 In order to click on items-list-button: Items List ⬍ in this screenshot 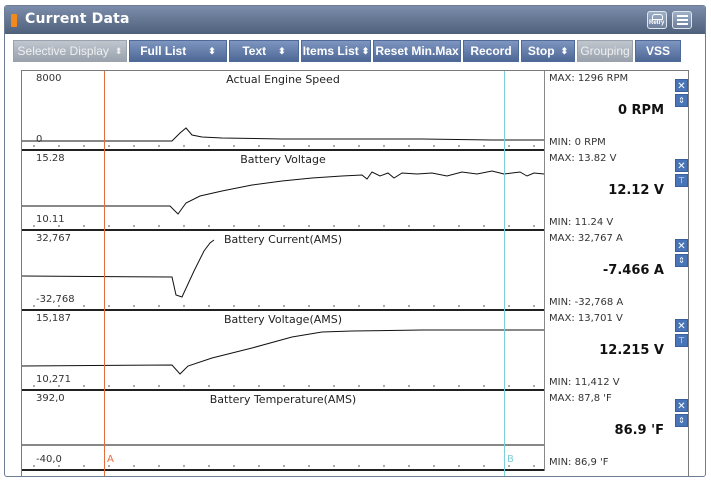, I will do `click(336, 51)`.